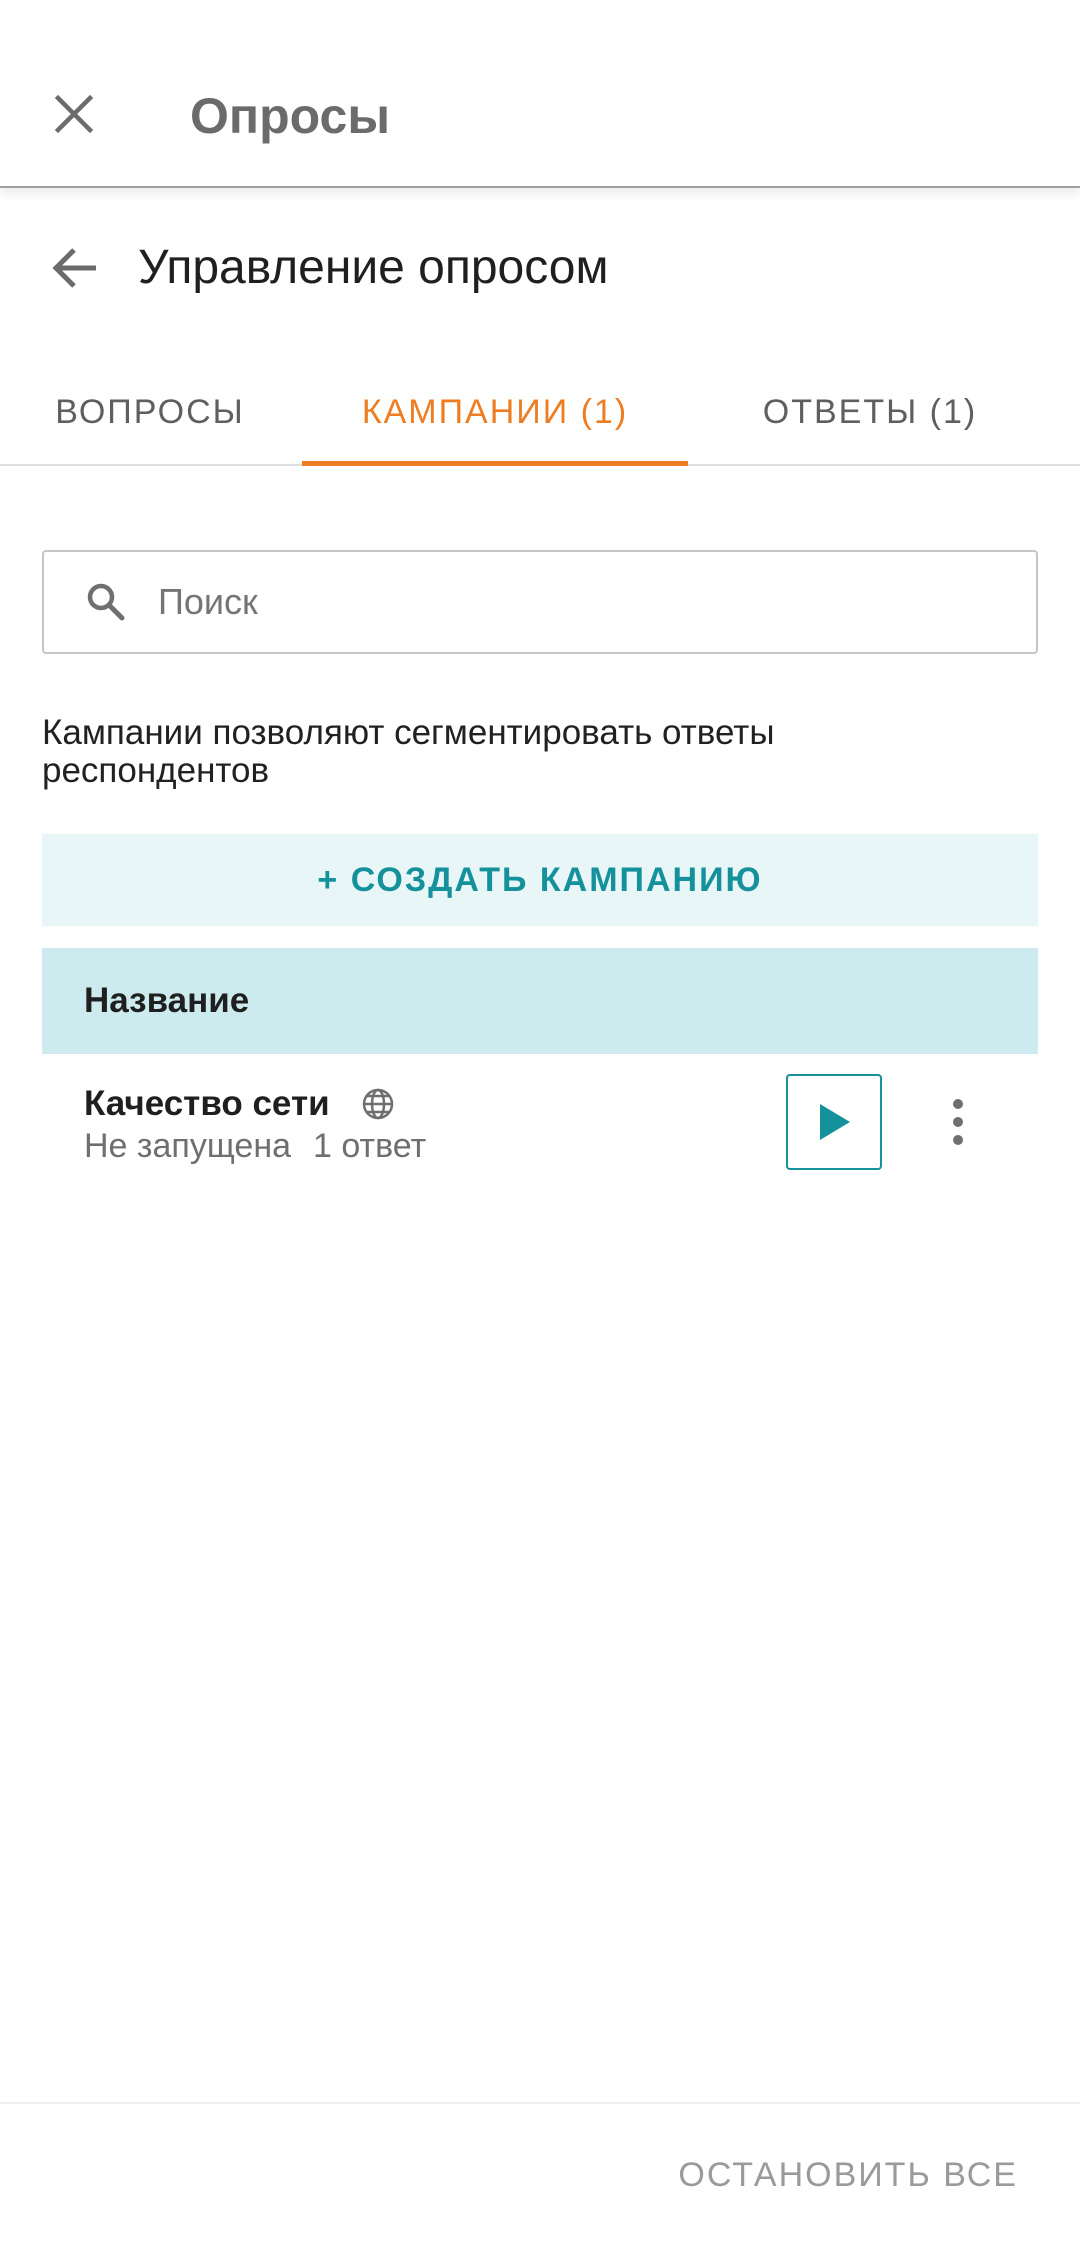 The image size is (1080, 2250). What do you see at coordinates (540, 1001) in the screenshot?
I see `table-header: Название` at bounding box center [540, 1001].